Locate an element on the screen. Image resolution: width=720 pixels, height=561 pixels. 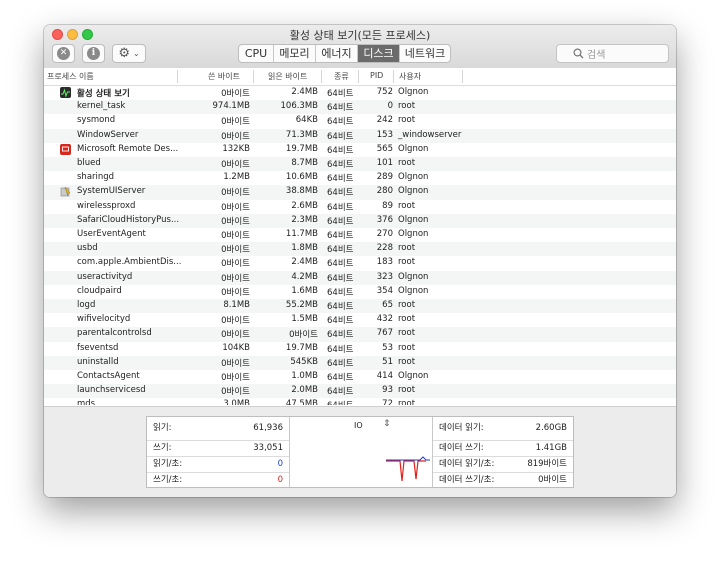
table-row: kernel_task 974.1MB 106.3MB 64비트 0 root is located at coordinates (360, 107).